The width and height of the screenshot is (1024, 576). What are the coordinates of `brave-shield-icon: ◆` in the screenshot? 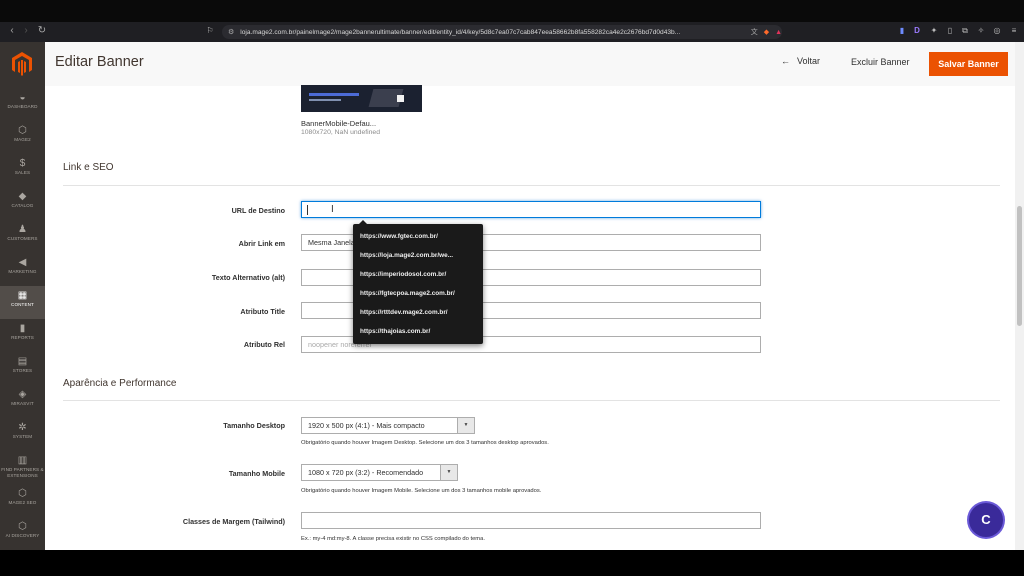 It's located at (766, 32).